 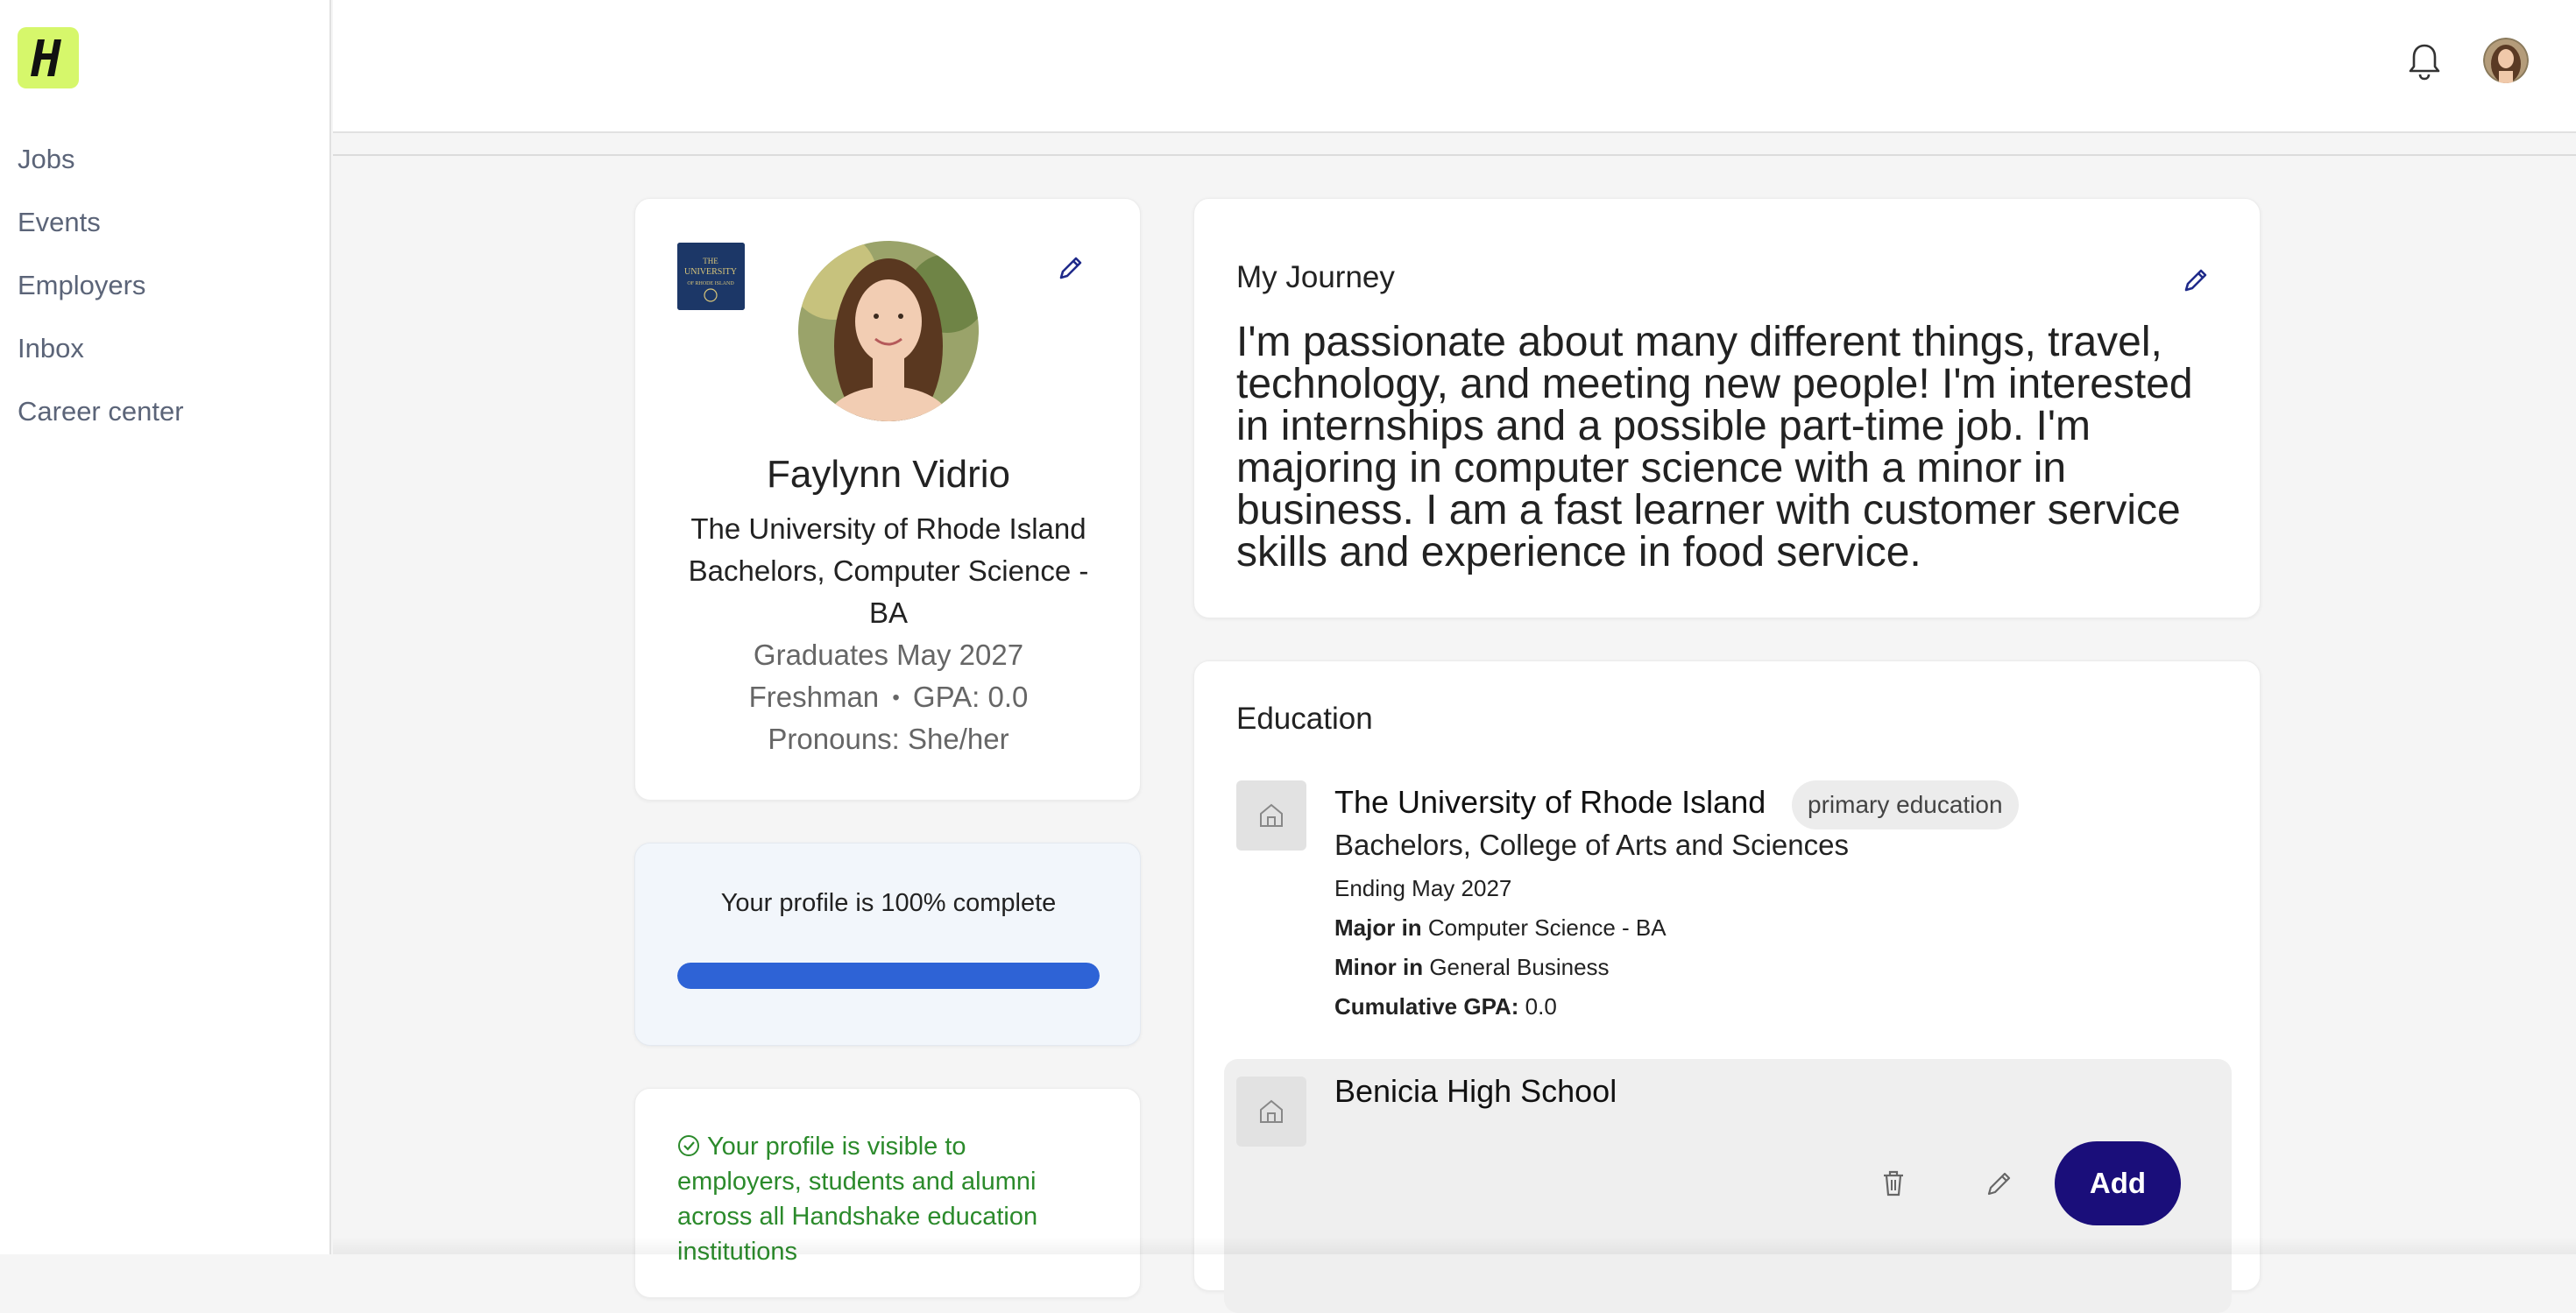 What do you see at coordinates (970, 697) in the screenshot?
I see `profile-gpa: GPA: 0.0` at bounding box center [970, 697].